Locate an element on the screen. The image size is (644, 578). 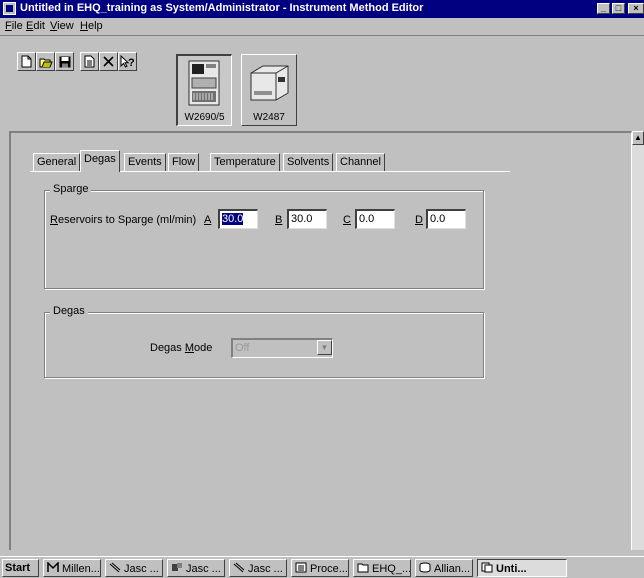
close-button: × is located at coordinates (636, 8).